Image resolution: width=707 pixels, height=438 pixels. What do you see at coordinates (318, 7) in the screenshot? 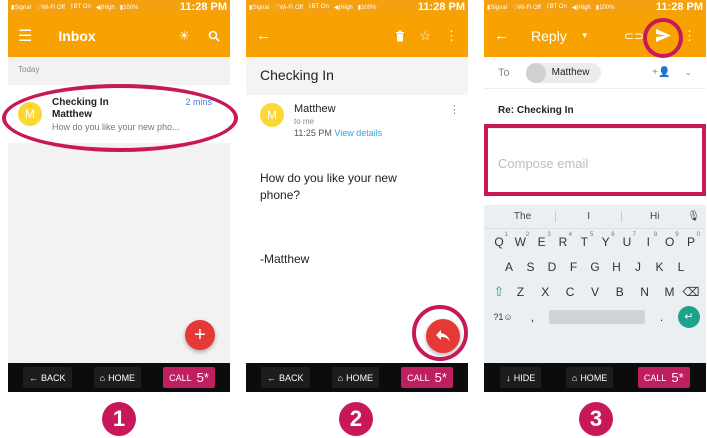
I see `bt-indicator: ᛒBT On` at bounding box center [318, 7].